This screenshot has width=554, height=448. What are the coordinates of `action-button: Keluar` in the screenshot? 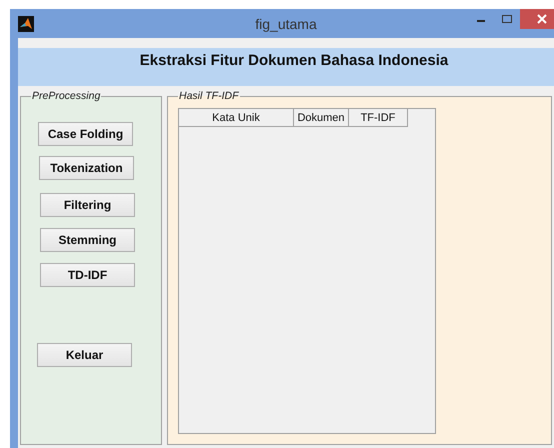 It's located at (84, 355).